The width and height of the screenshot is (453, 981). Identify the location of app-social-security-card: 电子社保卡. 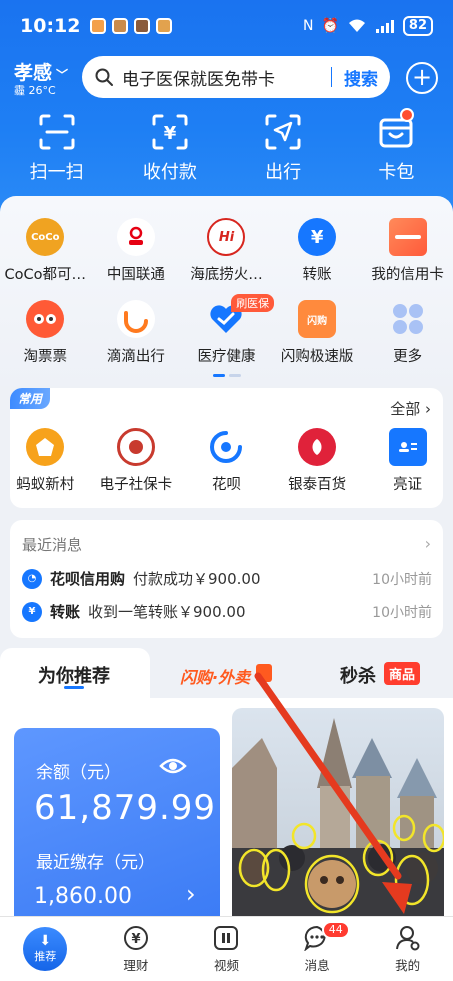
(136, 461).